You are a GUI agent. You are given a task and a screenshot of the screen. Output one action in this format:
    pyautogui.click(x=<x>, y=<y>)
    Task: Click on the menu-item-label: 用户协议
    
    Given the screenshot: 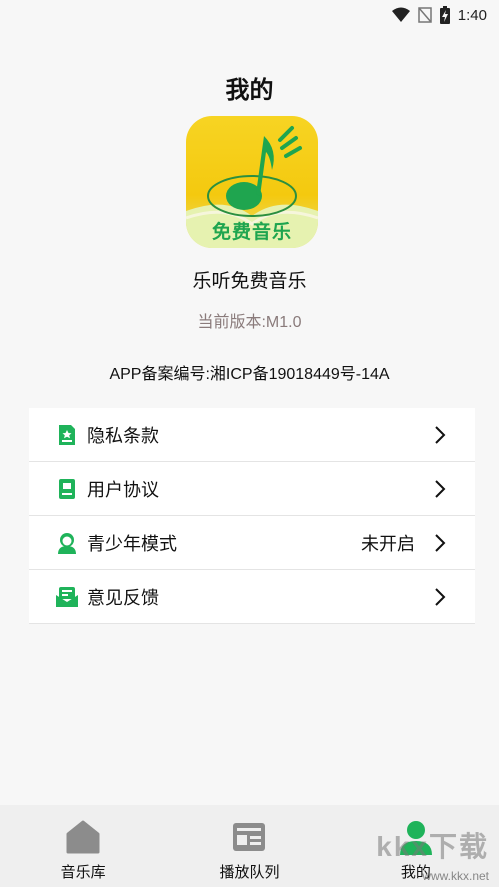 What is the action you would take?
    pyautogui.click(x=123, y=489)
    